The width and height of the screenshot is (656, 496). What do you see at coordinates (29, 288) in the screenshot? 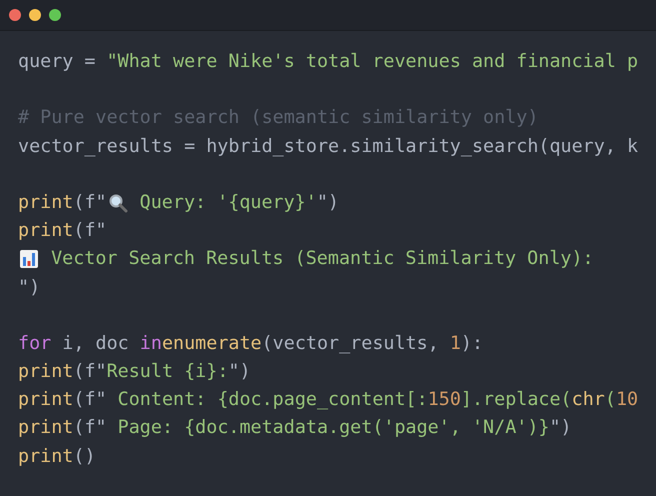
I see `code-line: ")` at bounding box center [29, 288].